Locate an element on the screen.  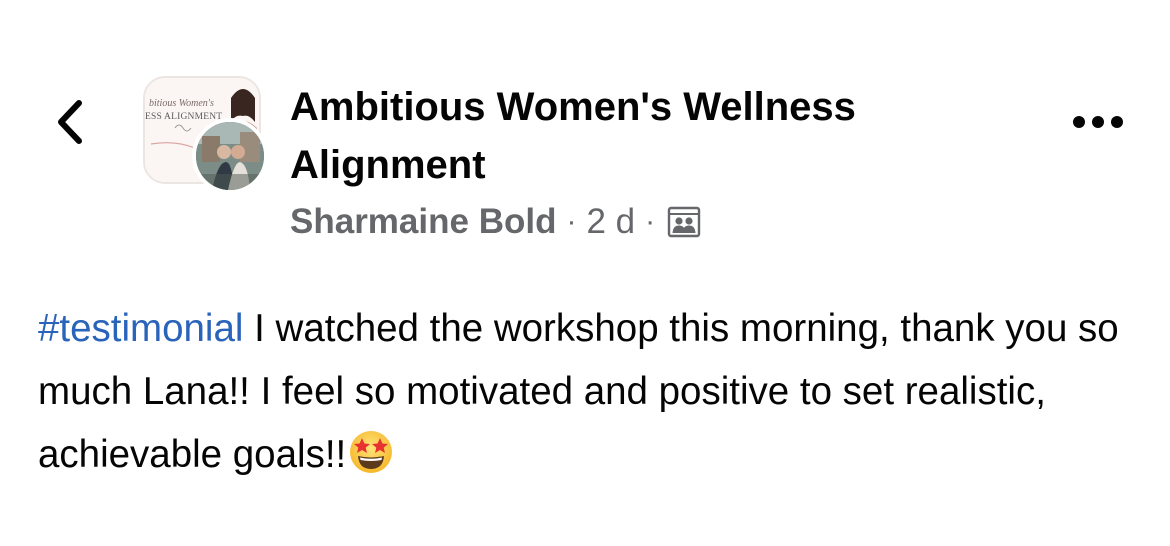
back-button is located at coordinates (70, 122).